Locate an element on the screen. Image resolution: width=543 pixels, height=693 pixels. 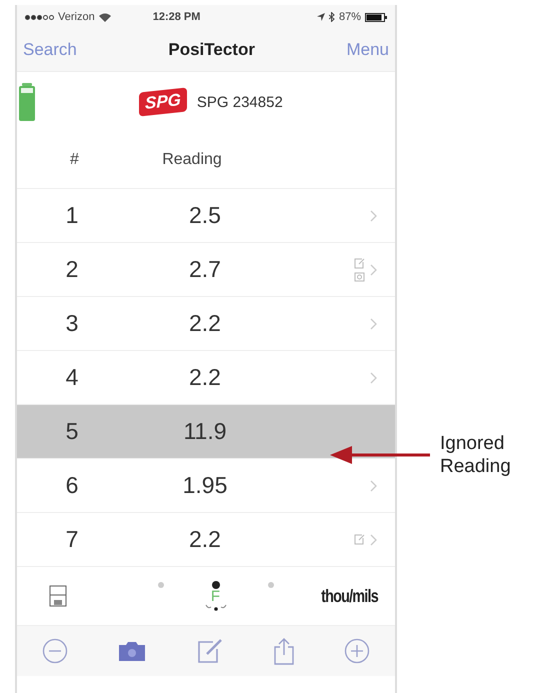
camera-icon is located at coordinates (132, 651).